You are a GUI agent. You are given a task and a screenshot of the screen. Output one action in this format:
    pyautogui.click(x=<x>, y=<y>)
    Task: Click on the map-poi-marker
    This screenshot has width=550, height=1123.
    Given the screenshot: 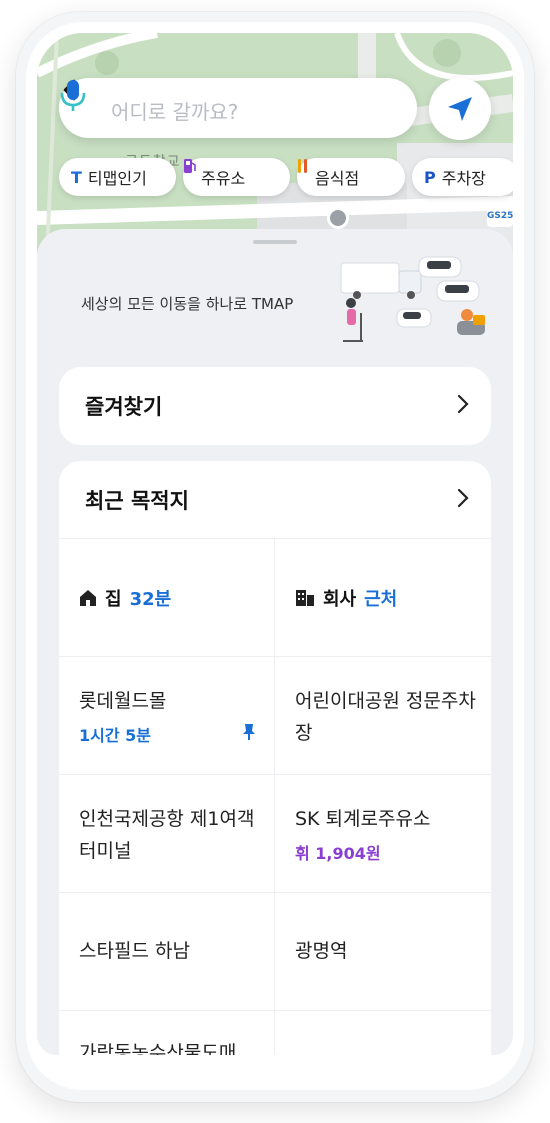 What is the action you would take?
    pyautogui.click(x=338, y=218)
    